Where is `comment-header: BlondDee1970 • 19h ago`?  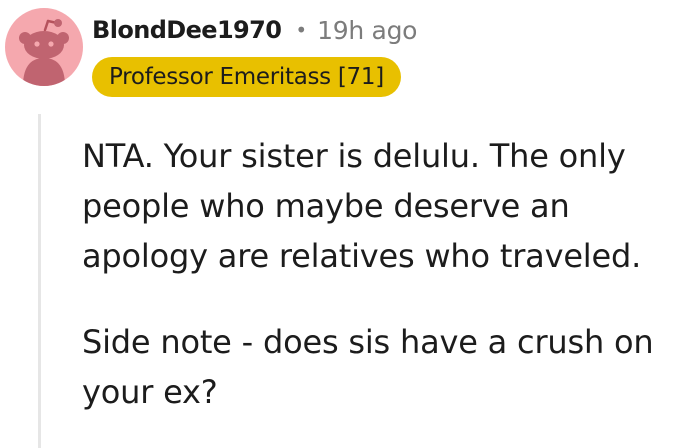
comment-header: BlondDee1970 • 19h ago is located at coordinates (254, 30).